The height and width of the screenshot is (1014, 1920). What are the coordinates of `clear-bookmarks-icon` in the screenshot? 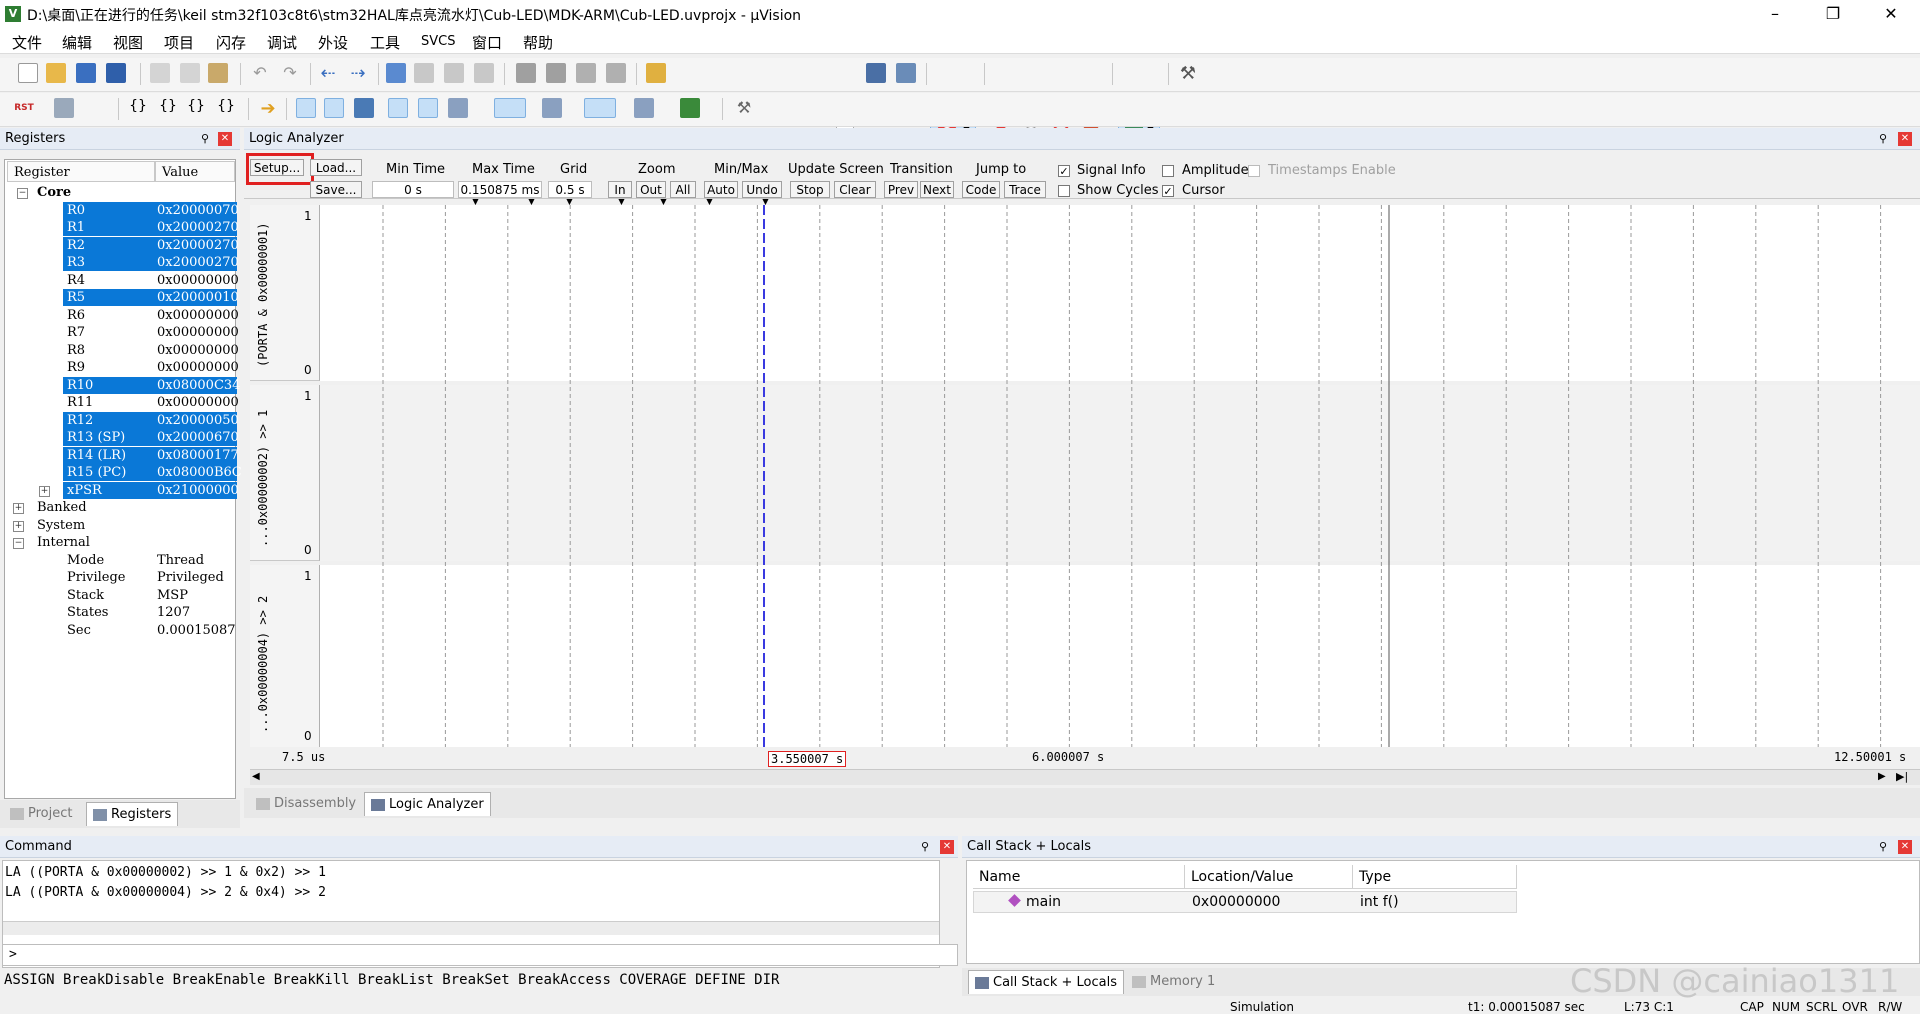 It's located at (484, 73).